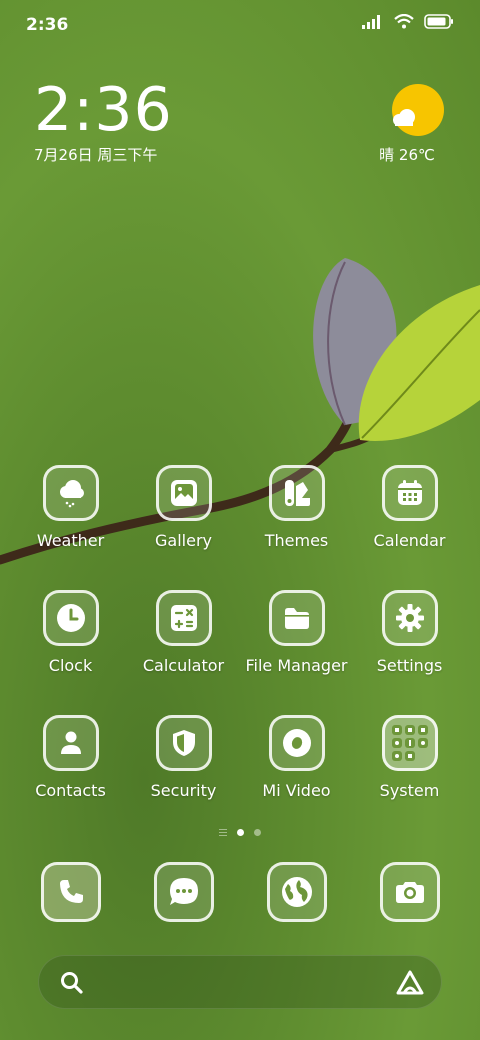 The height and width of the screenshot is (1040, 480). I want to click on app-file-manager: File Manager, so click(296, 632).